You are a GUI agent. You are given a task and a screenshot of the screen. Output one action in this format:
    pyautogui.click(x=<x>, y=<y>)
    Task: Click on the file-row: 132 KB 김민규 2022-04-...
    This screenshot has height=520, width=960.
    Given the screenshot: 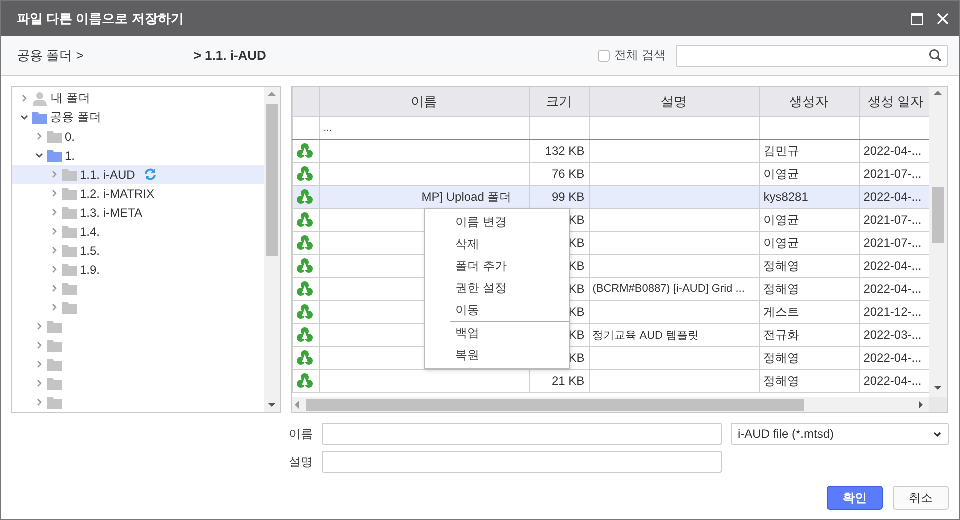 What is the action you would take?
    pyautogui.click(x=610, y=151)
    